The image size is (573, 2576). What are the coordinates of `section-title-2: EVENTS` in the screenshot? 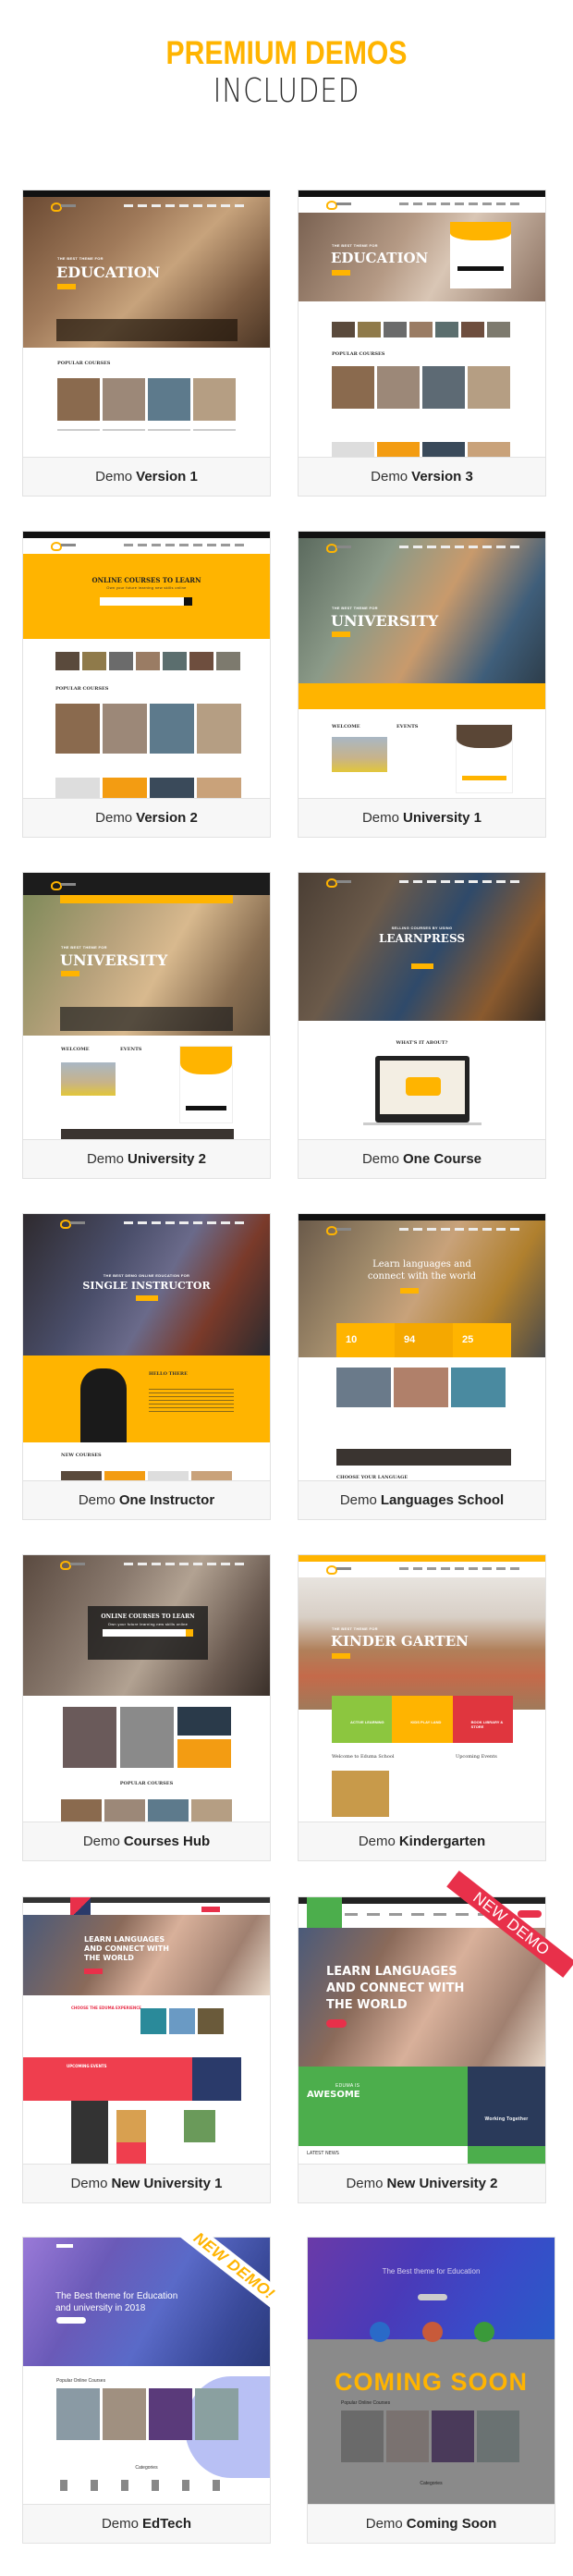 It's located at (131, 1049).